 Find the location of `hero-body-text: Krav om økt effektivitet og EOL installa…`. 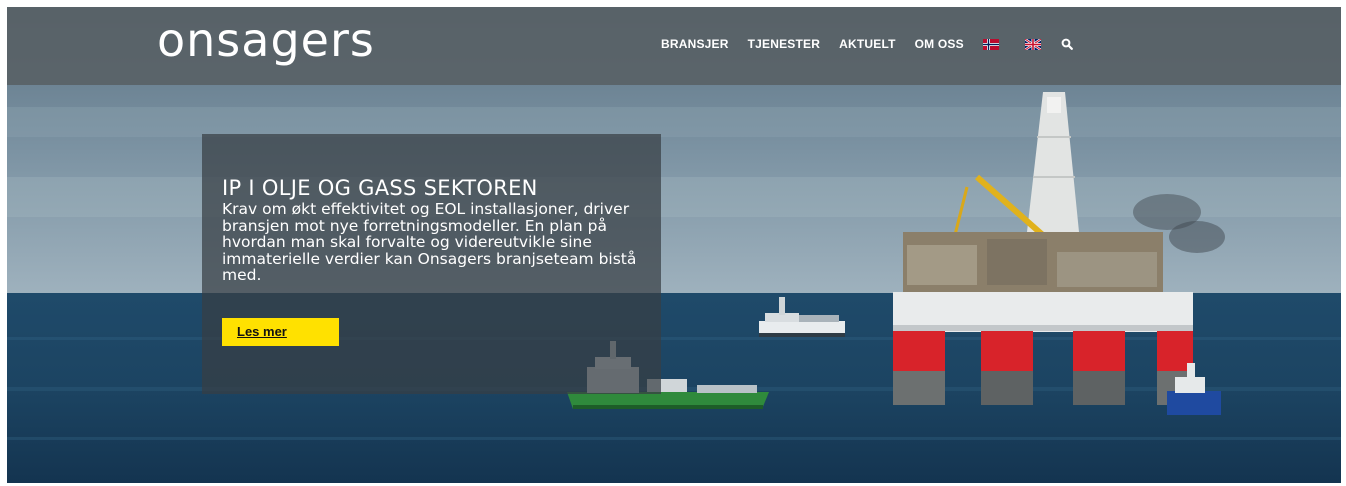

hero-body-text: Krav om økt effektivitet og EOL installa… is located at coordinates (429, 242).